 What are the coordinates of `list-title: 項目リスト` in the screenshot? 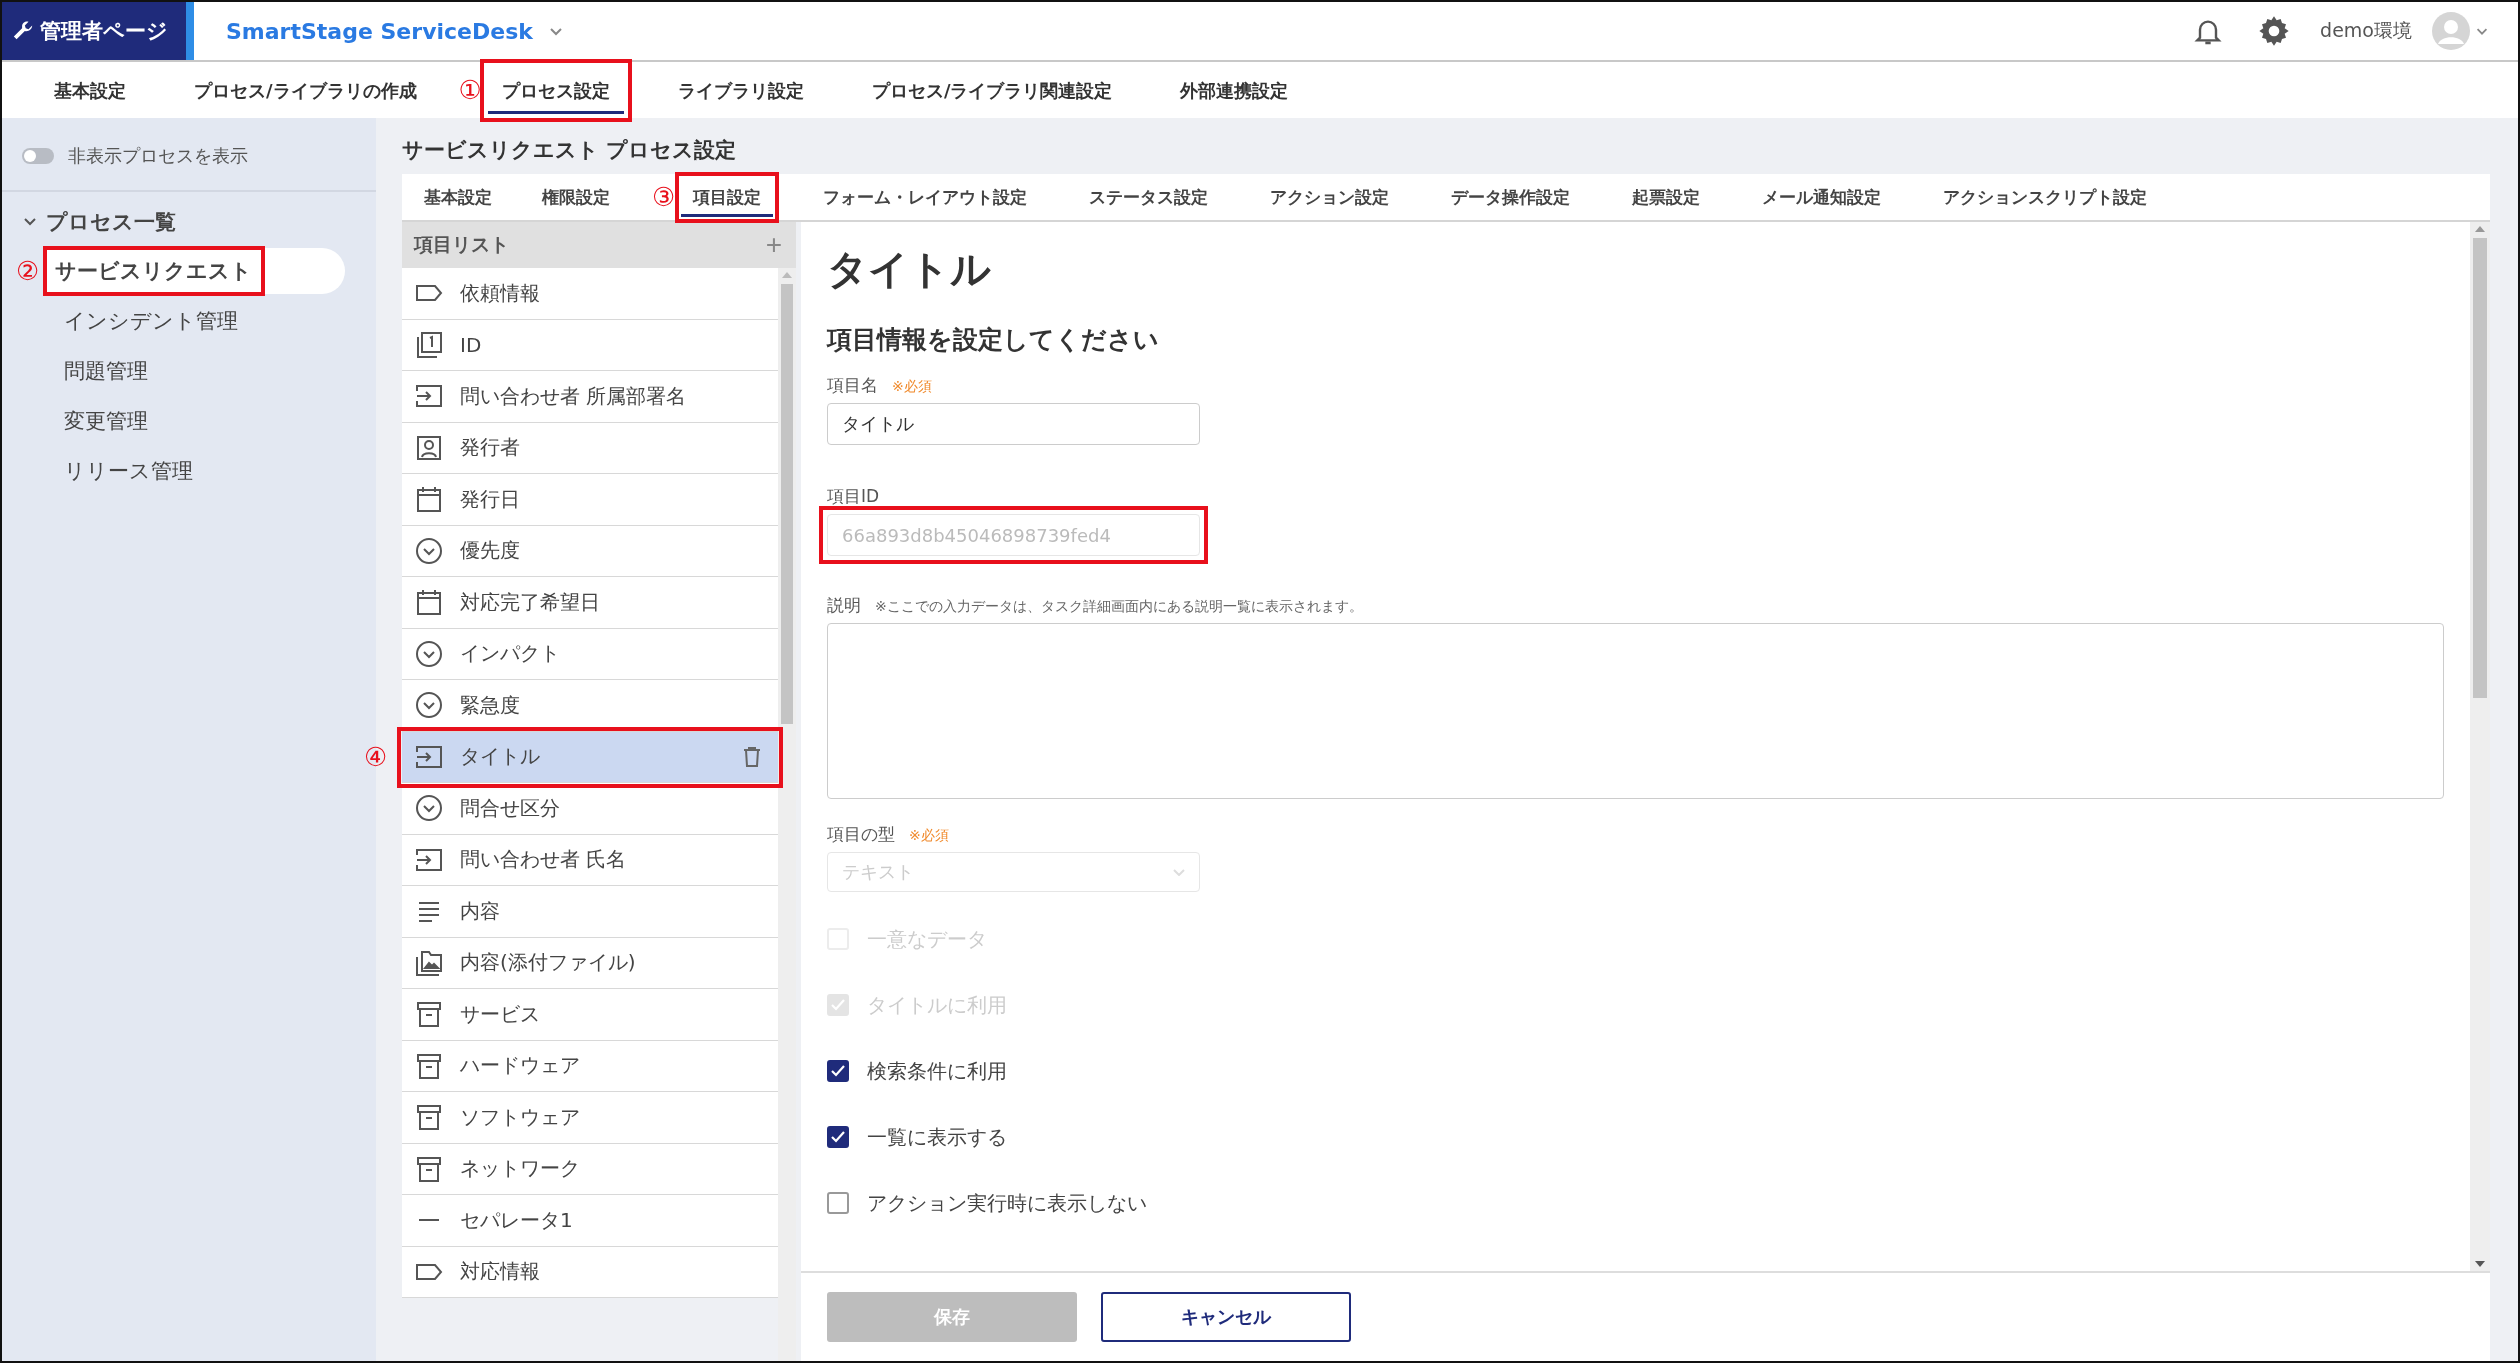 It's located at (461, 244).